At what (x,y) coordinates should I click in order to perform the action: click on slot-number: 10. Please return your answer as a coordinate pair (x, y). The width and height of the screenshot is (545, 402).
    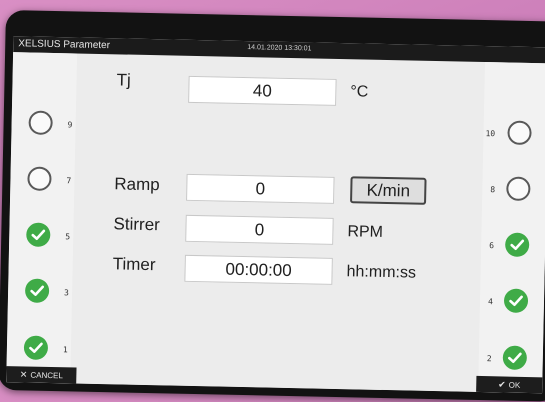
    Looking at the image, I should click on (490, 134).